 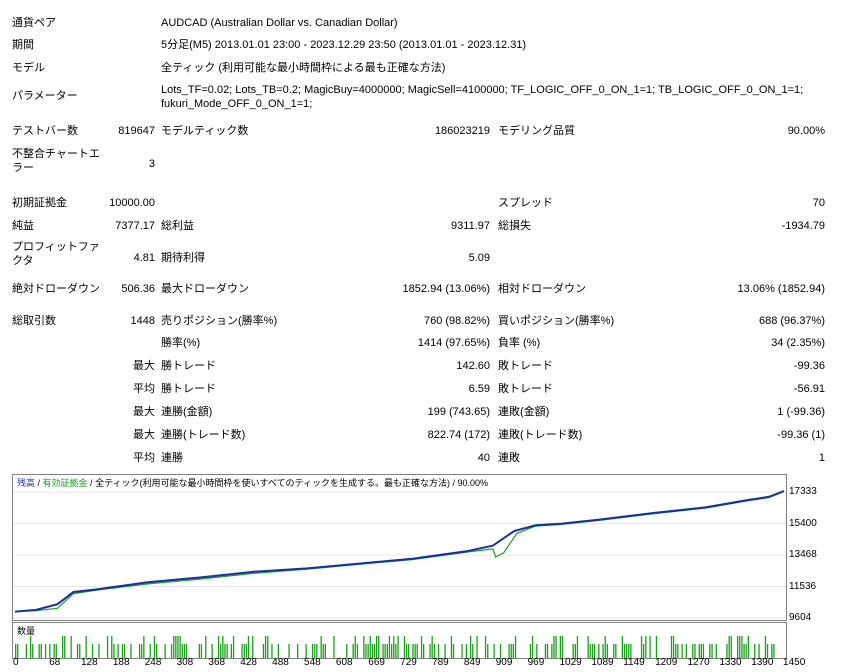 I want to click on spread-value: 70, so click(x=818, y=203).